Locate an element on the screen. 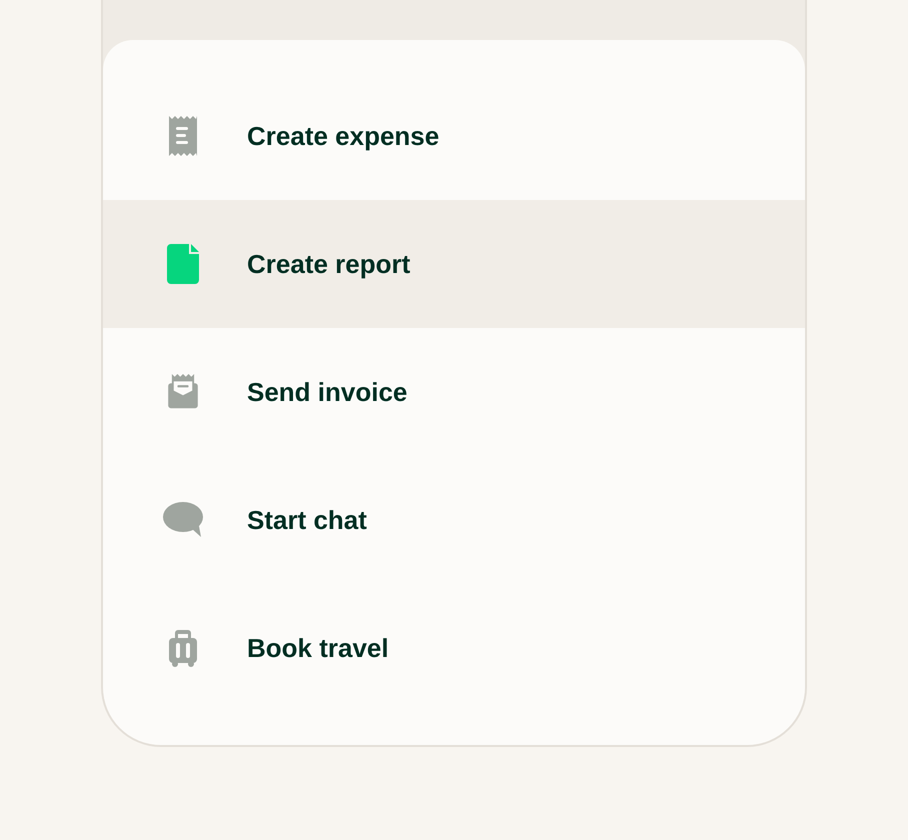 The width and height of the screenshot is (908, 840). suitcase-icon is located at coordinates (183, 648).